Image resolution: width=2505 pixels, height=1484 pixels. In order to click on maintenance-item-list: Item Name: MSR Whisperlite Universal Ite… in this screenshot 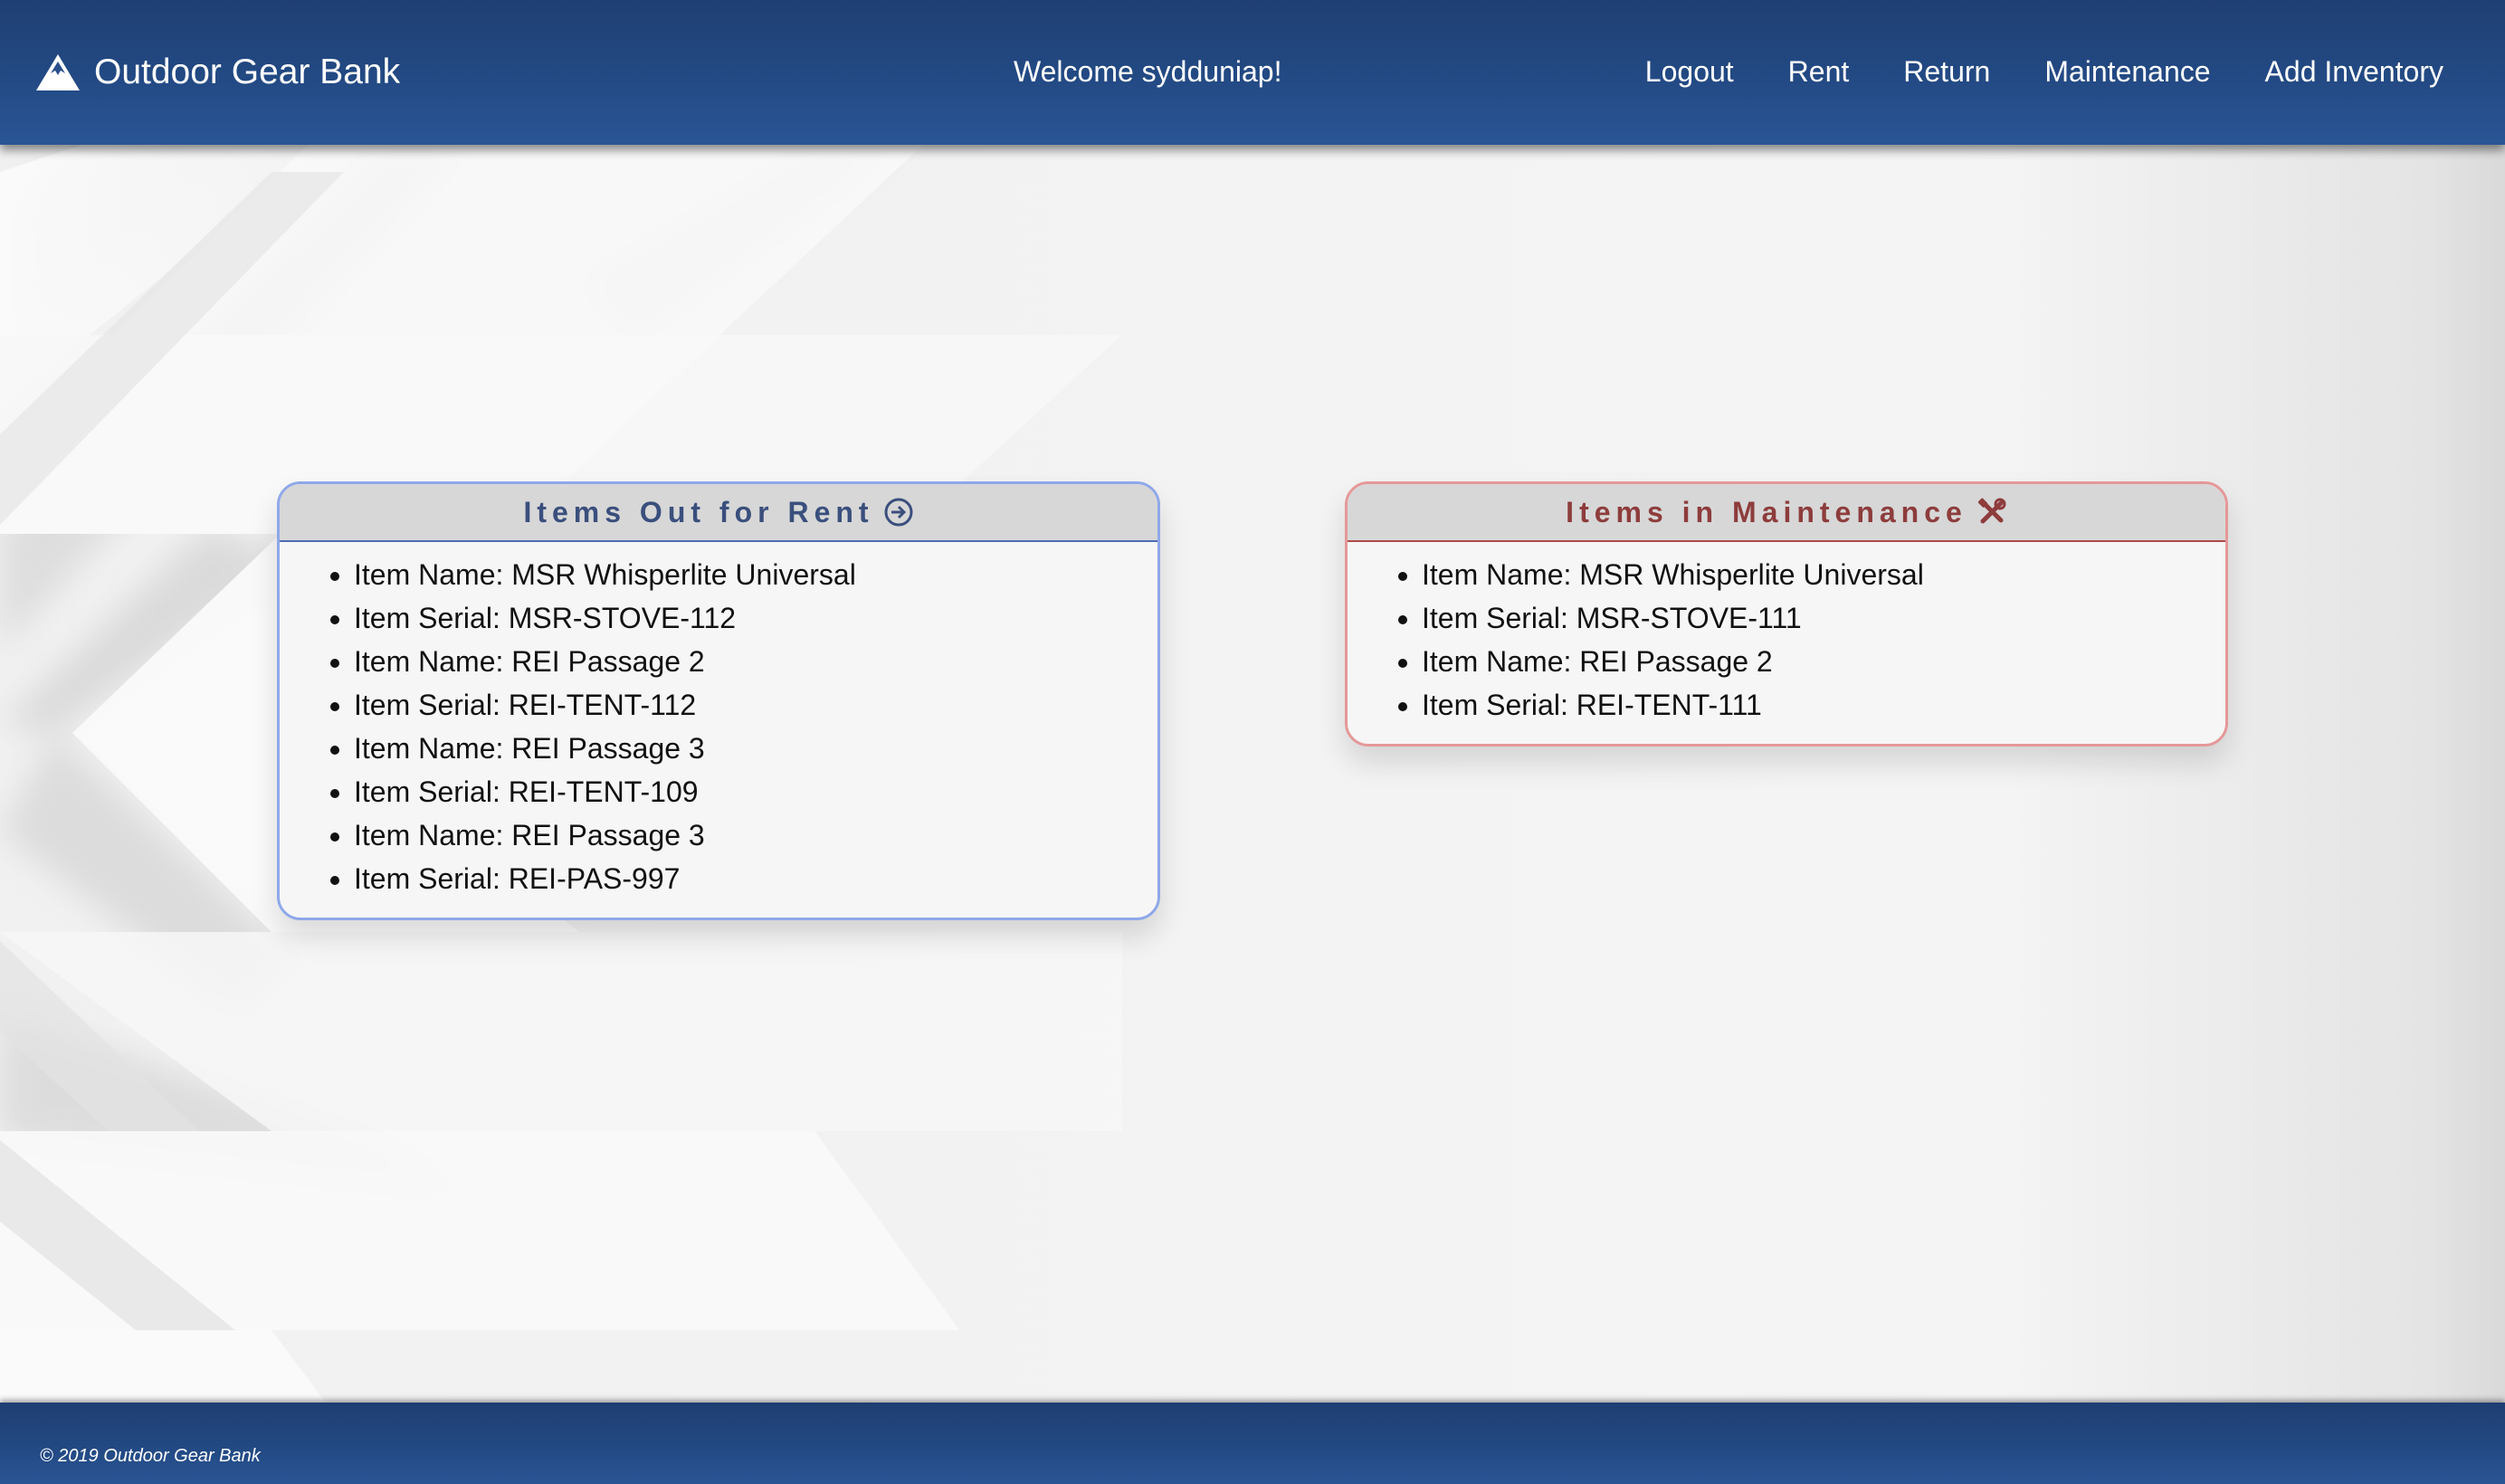, I will do `click(1787, 640)`.